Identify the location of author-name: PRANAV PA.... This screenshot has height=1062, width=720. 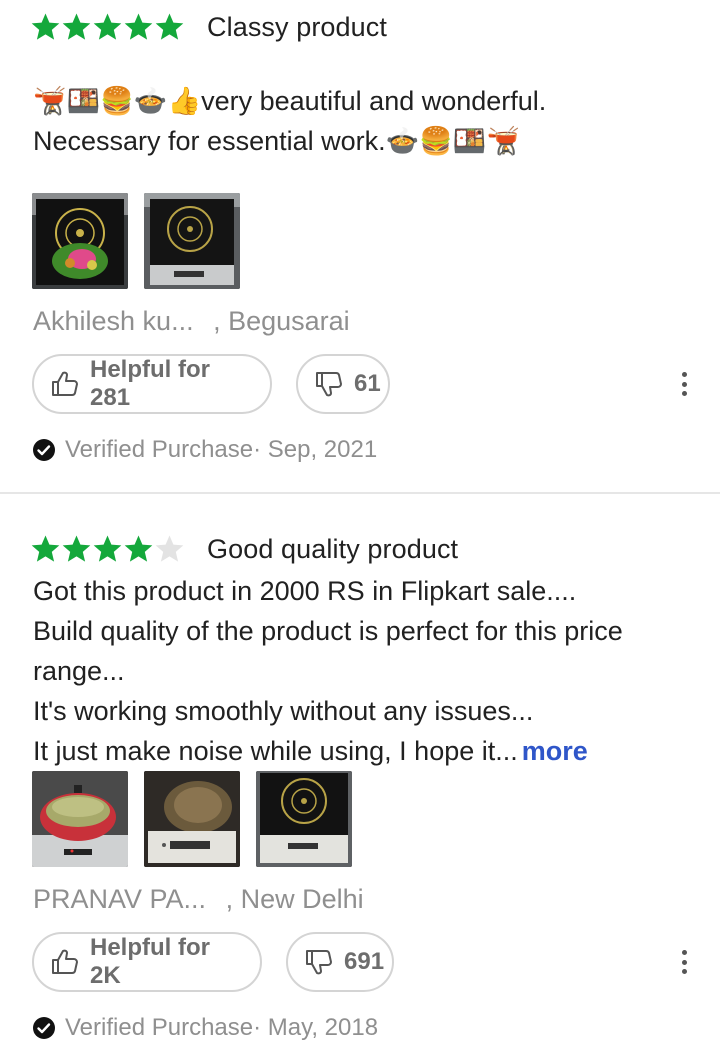
(120, 899).